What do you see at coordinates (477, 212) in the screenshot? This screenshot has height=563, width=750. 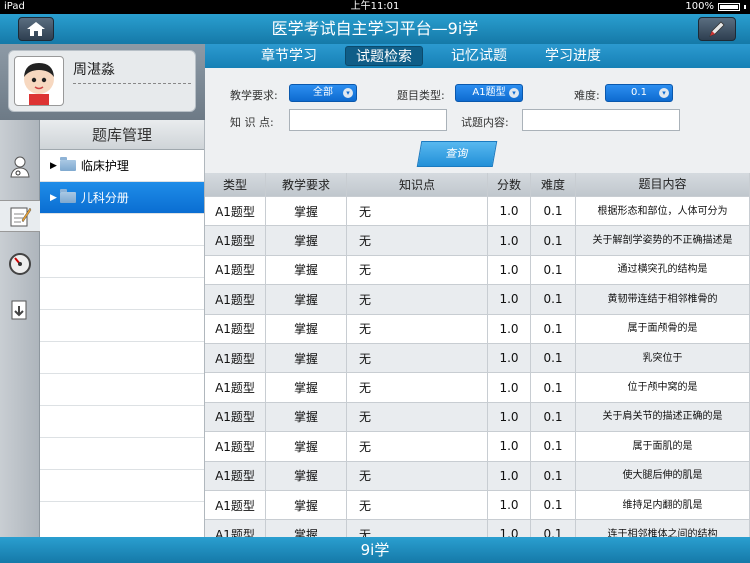 I see `table-row: A1题型 掌握无 1.0 0.1 根据形态和部位，人体可分为` at bounding box center [477, 212].